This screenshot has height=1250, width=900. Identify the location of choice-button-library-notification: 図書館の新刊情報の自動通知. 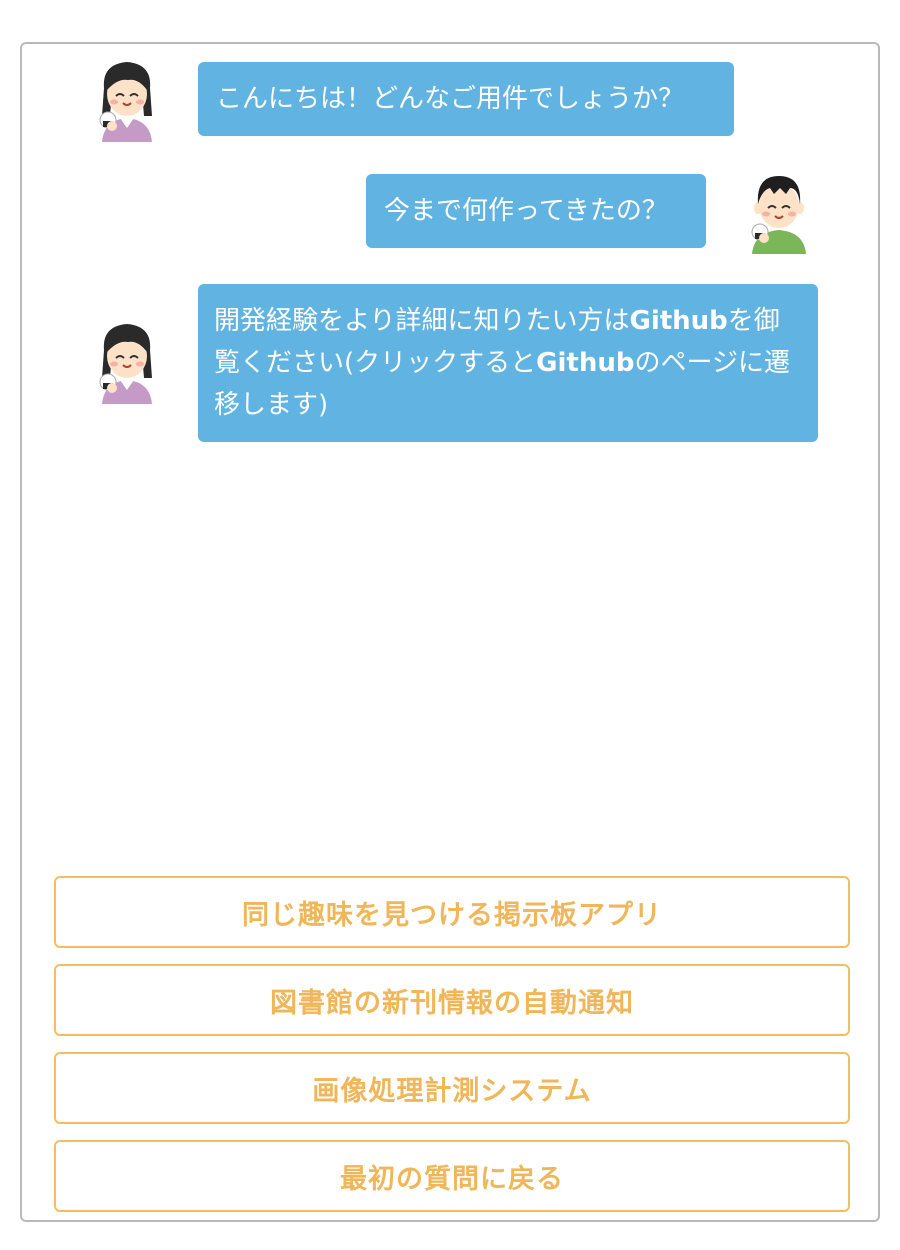
(452, 1000).